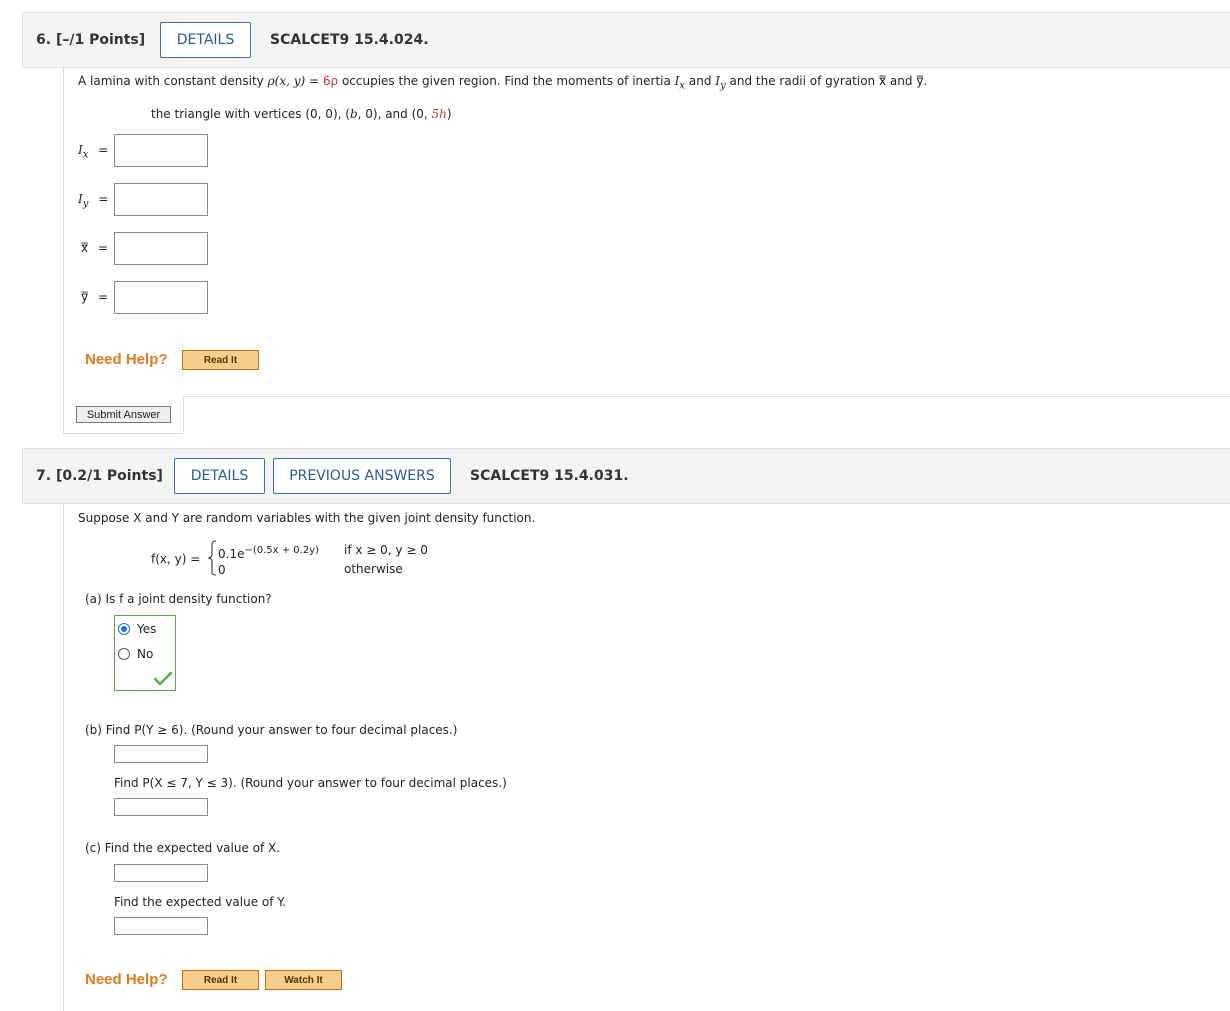  Describe the element at coordinates (94, 297) in the screenshot. I see `q6-ybar-label: y̿ =` at that location.